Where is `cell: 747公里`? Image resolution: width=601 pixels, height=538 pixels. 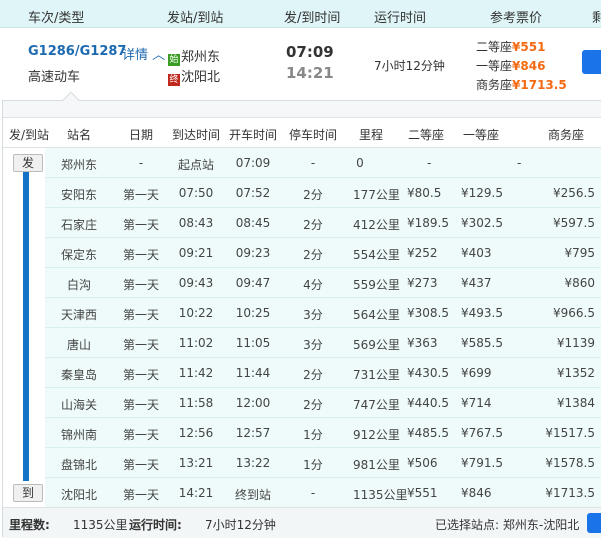
cell: 747公里 is located at coordinates (376, 405).